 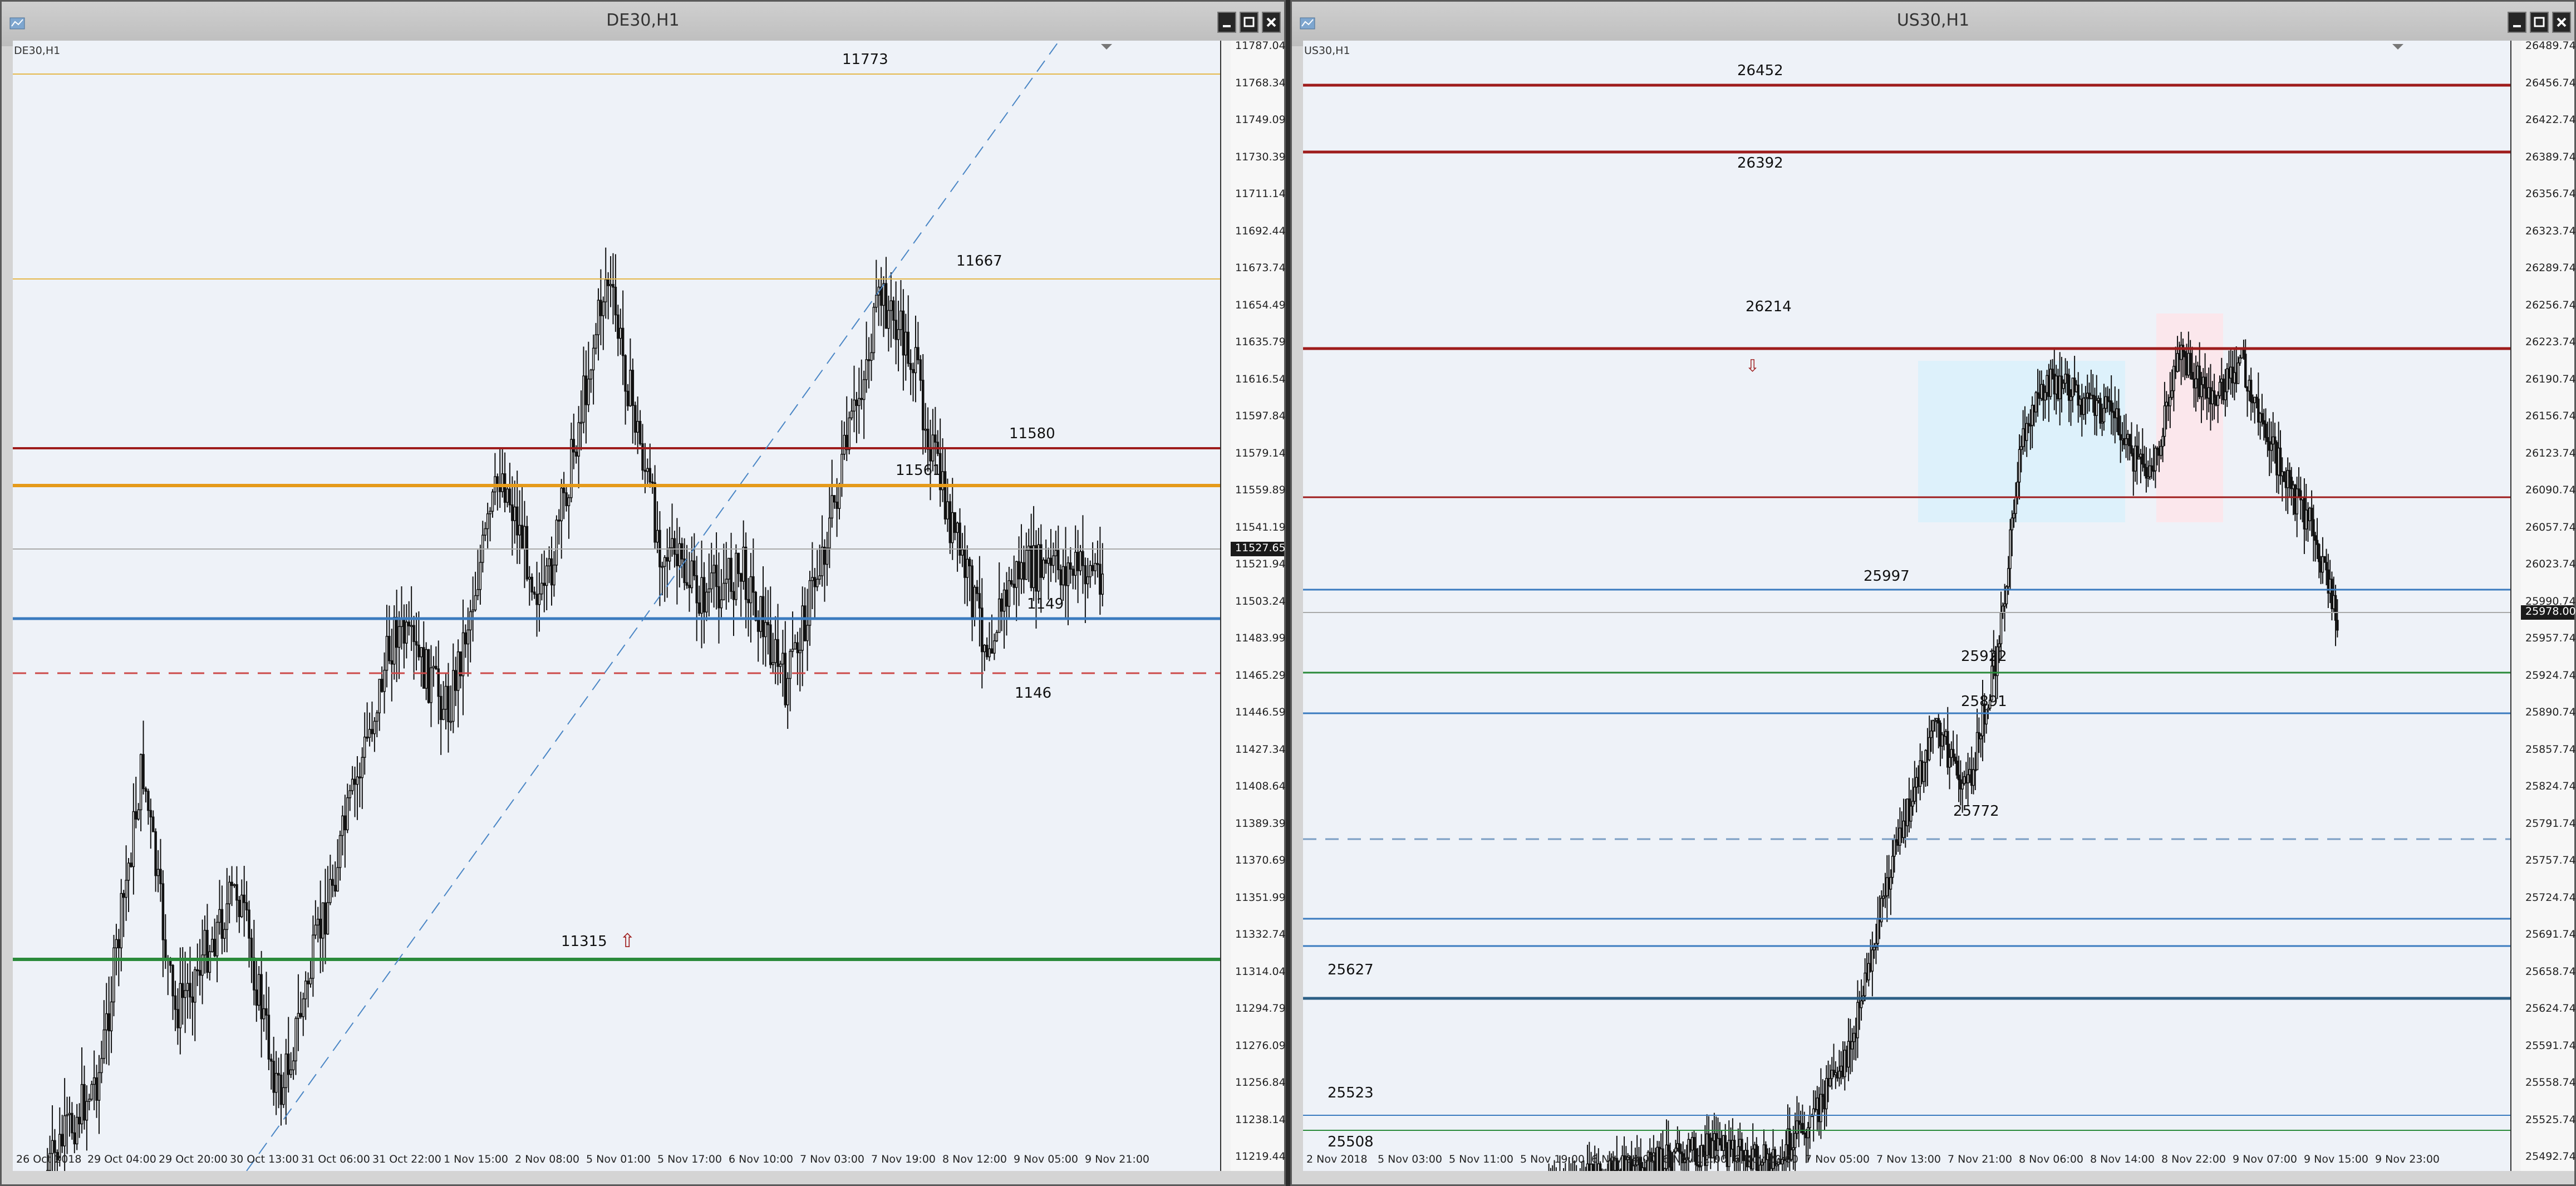 What do you see at coordinates (1769, 307) in the screenshot?
I see `level-label-26214: 26214` at bounding box center [1769, 307].